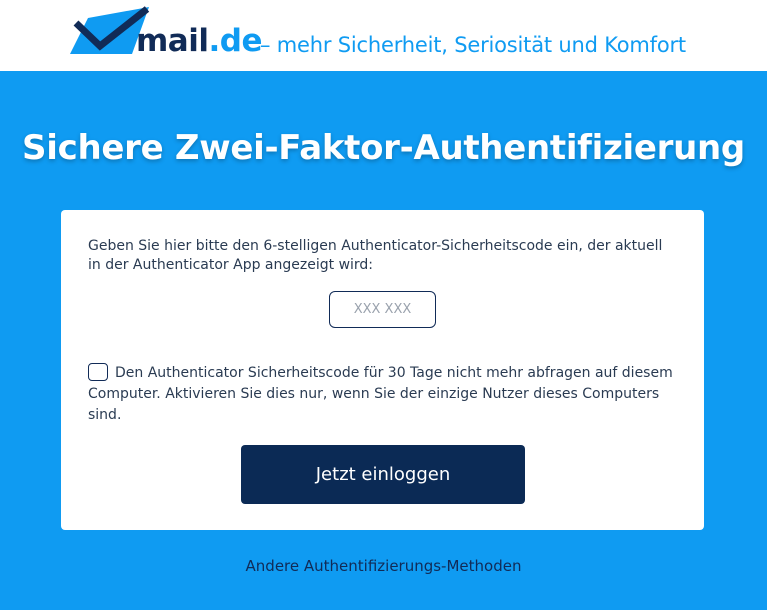 Image resolution: width=767 pixels, height=610 pixels. What do you see at coordinates (172, 41) in the screenshot?
I see `logo-name: mail` at bounding box center [172, 41].